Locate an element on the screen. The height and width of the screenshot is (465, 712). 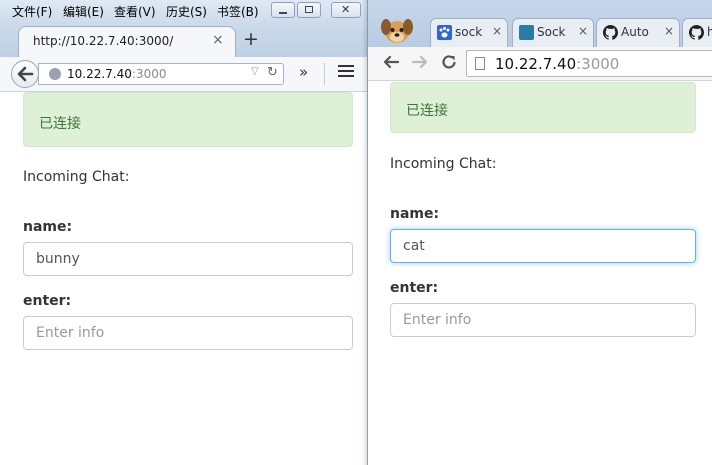
tab-title: Sock is located at coordinates (551, 32).